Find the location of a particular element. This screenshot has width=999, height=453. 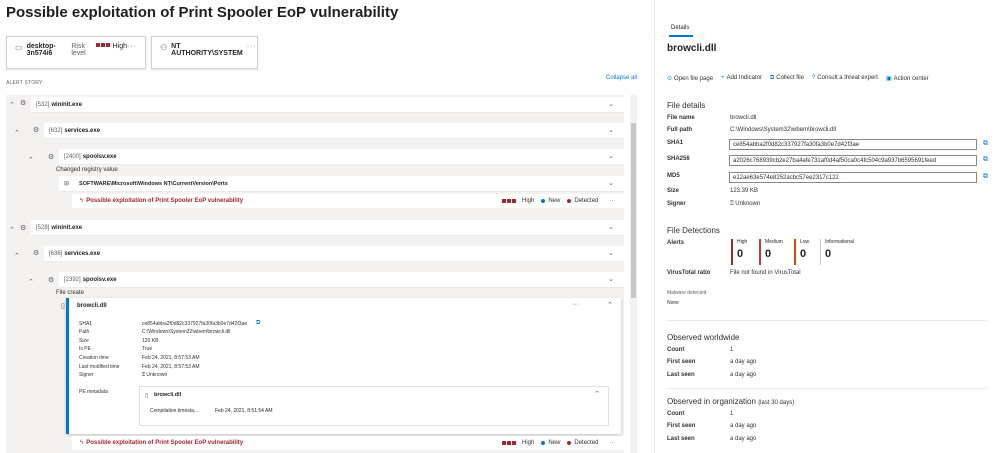

alert-meta: High New Detected ··· is located at coordinates (558, 443).